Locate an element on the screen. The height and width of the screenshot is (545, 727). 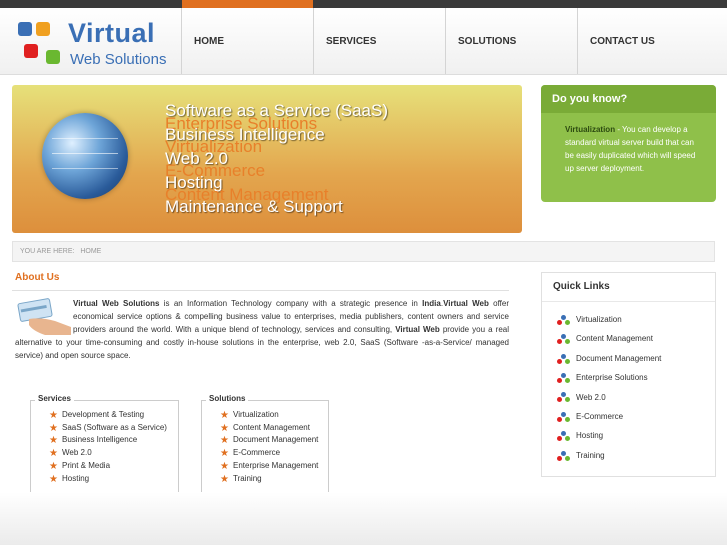
list-item-label: Training is located at coordinates (247, 478).